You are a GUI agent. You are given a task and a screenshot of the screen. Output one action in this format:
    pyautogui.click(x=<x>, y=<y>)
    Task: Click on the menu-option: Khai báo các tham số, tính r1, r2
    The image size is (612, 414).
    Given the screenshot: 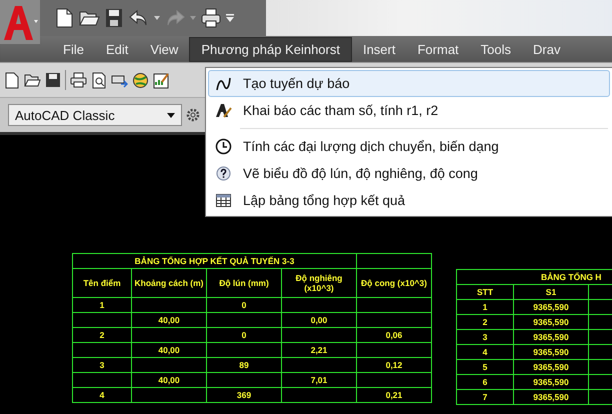 What is the action you would take?
    pyautogui.click(x=409, y=110)
    